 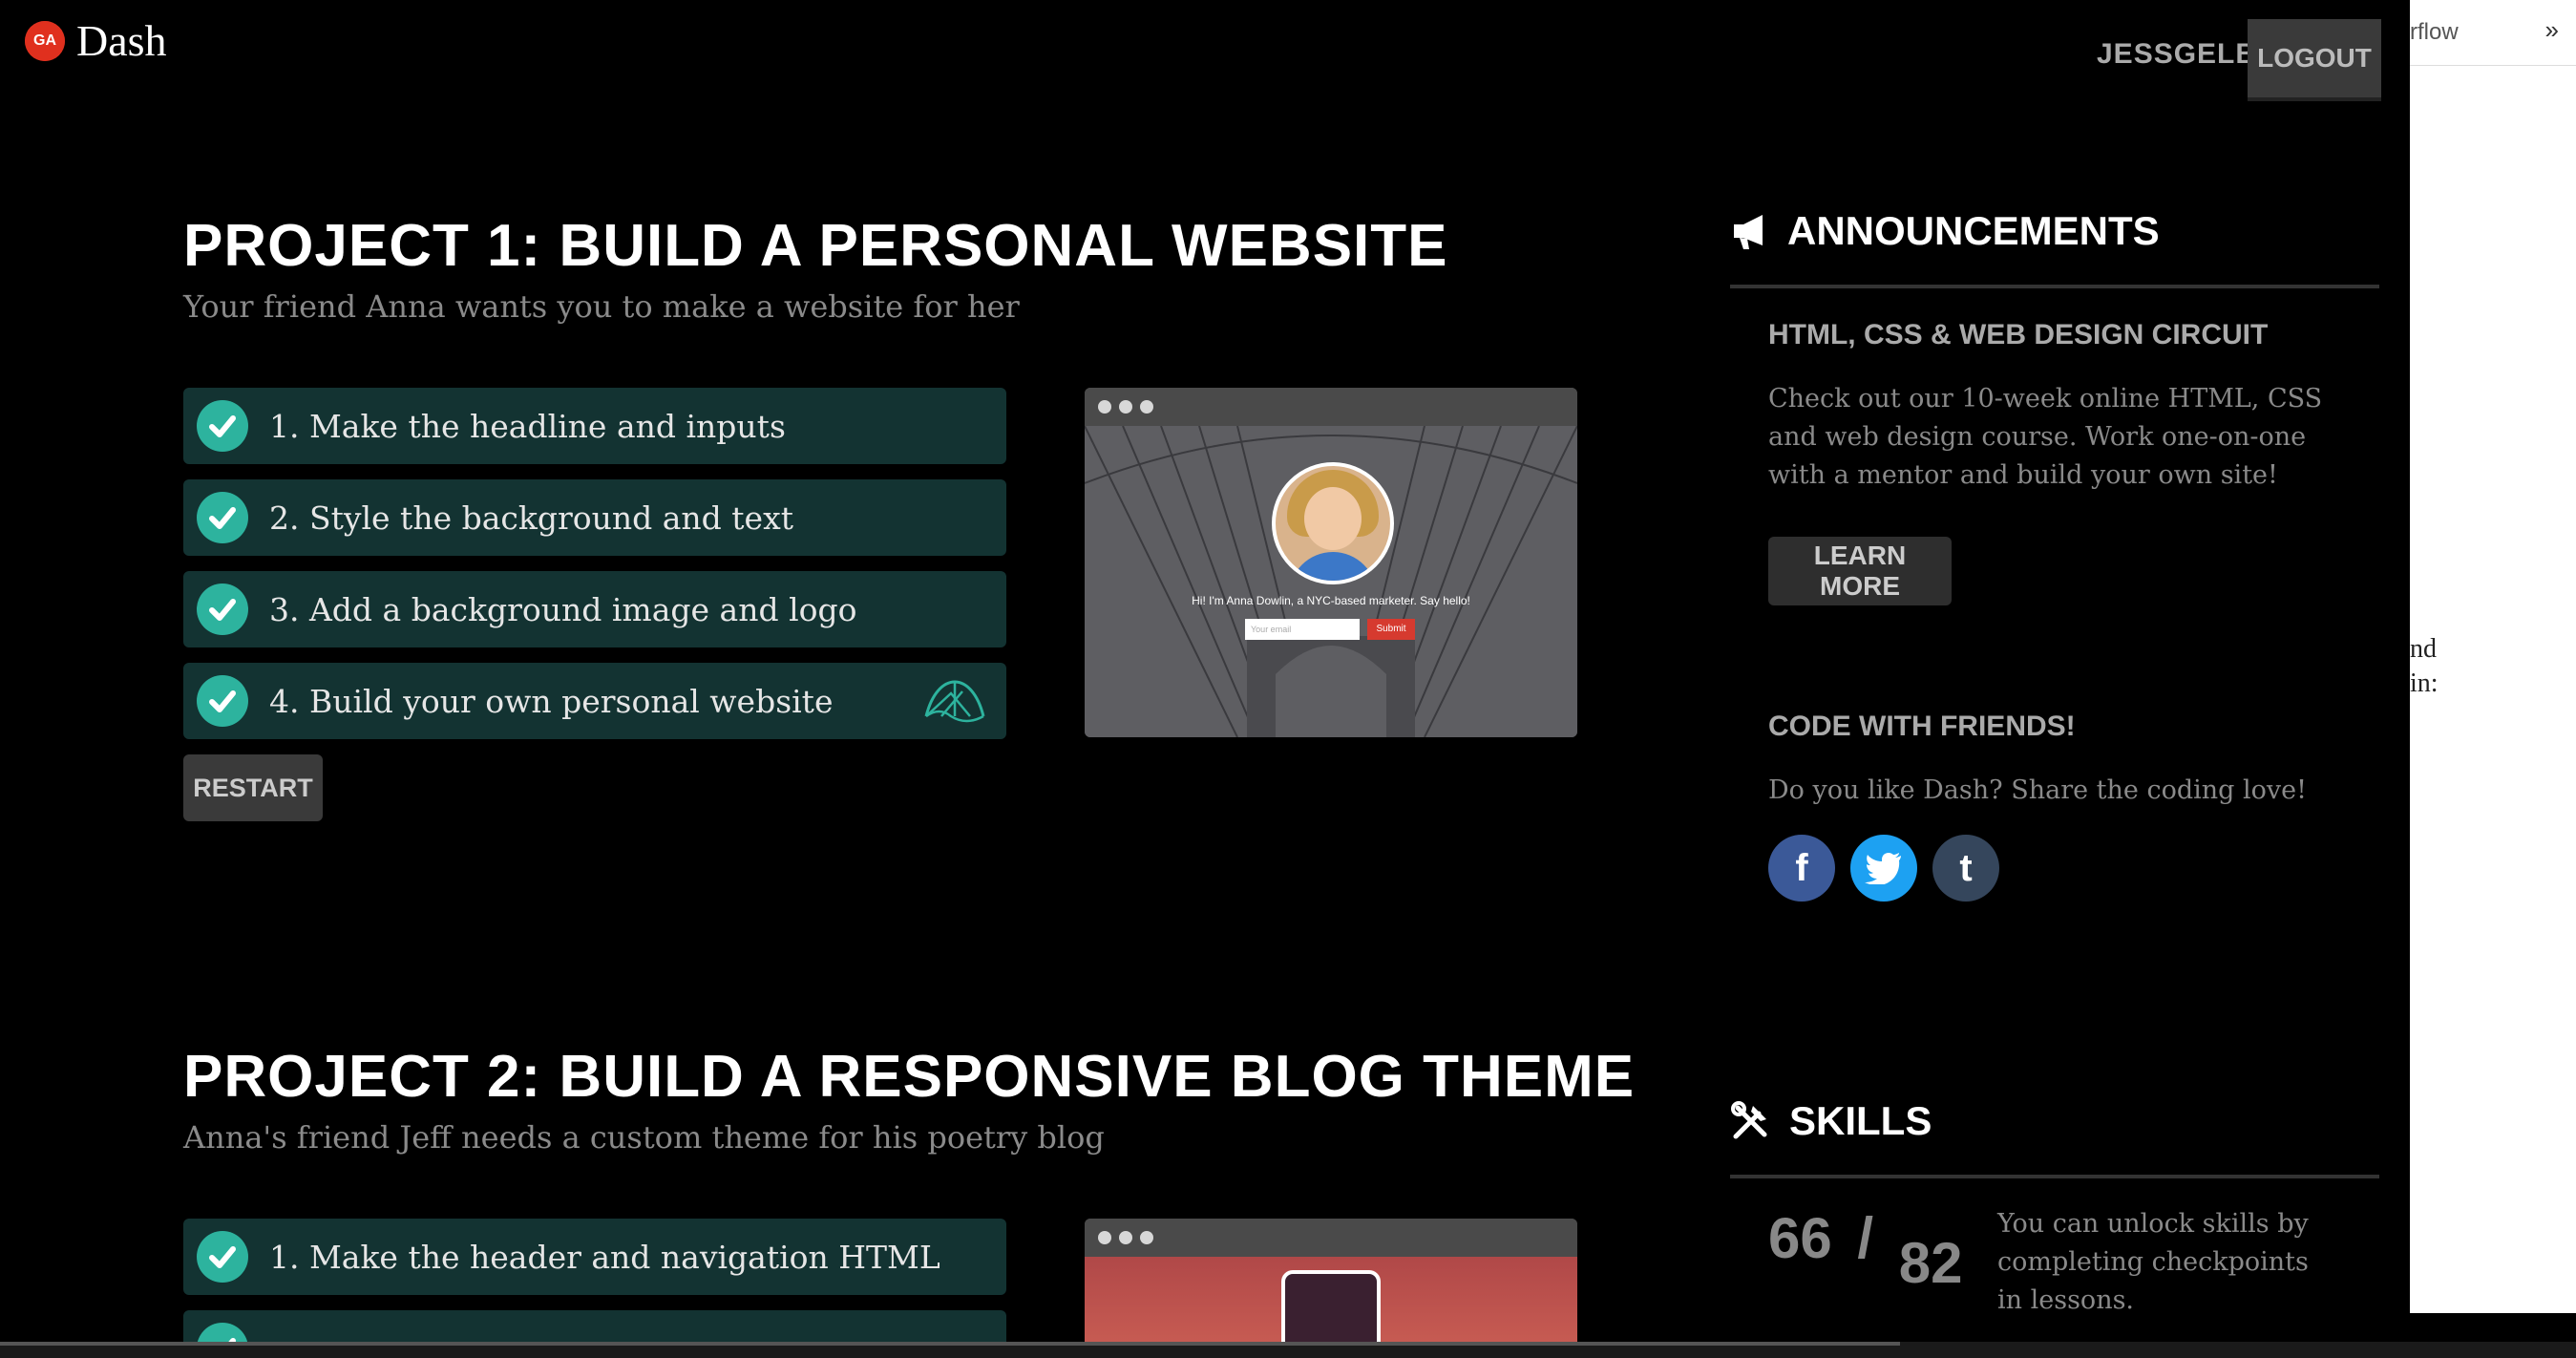 I want to click on step-item: 3. Add a background image and logo, so click(x=594, y=609).